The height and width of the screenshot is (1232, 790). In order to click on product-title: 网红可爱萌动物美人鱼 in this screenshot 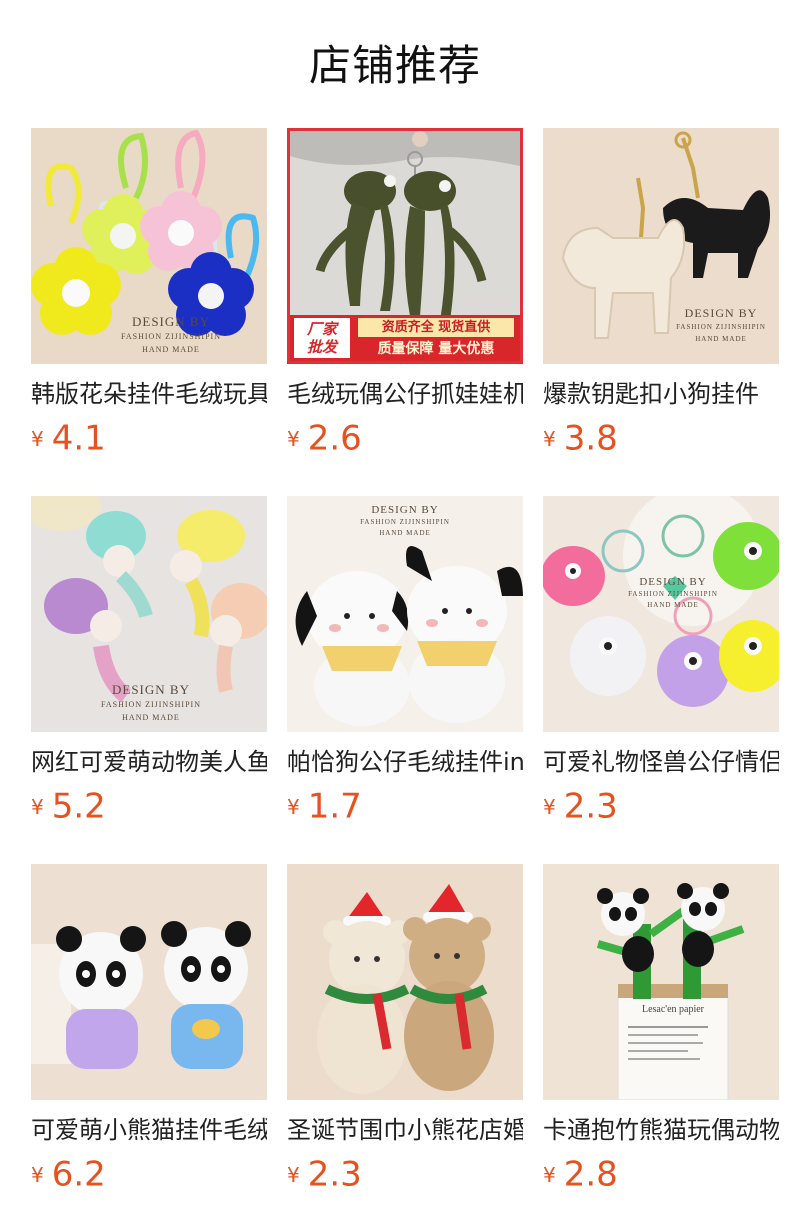, I will do `click(149, 762)`.